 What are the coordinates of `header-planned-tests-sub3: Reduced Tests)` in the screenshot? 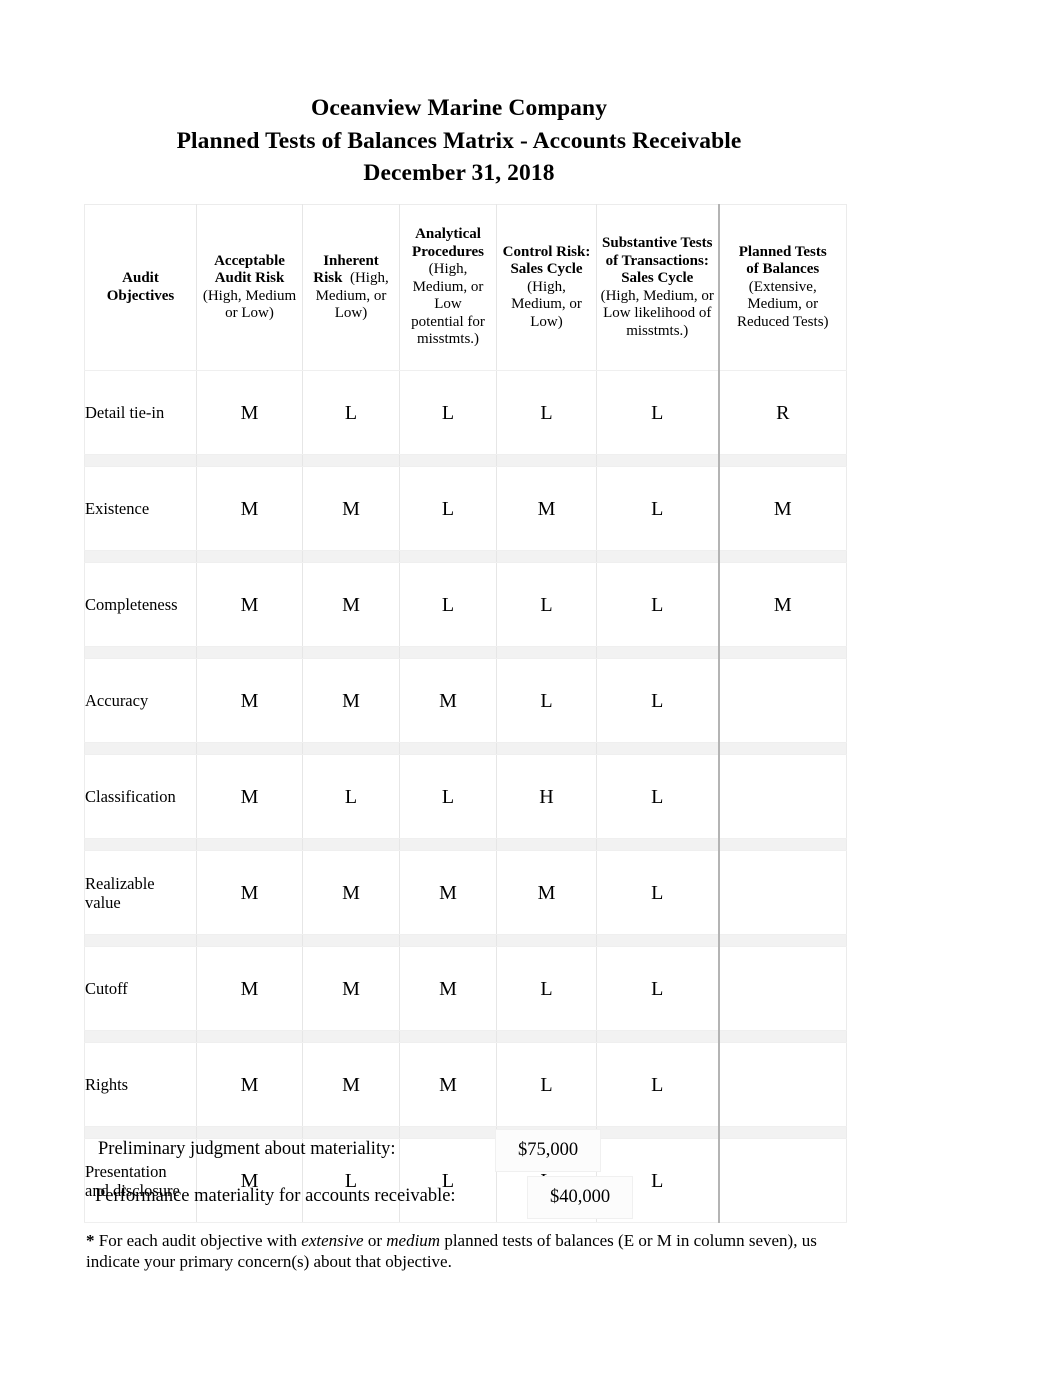 It's located at (782, 321).